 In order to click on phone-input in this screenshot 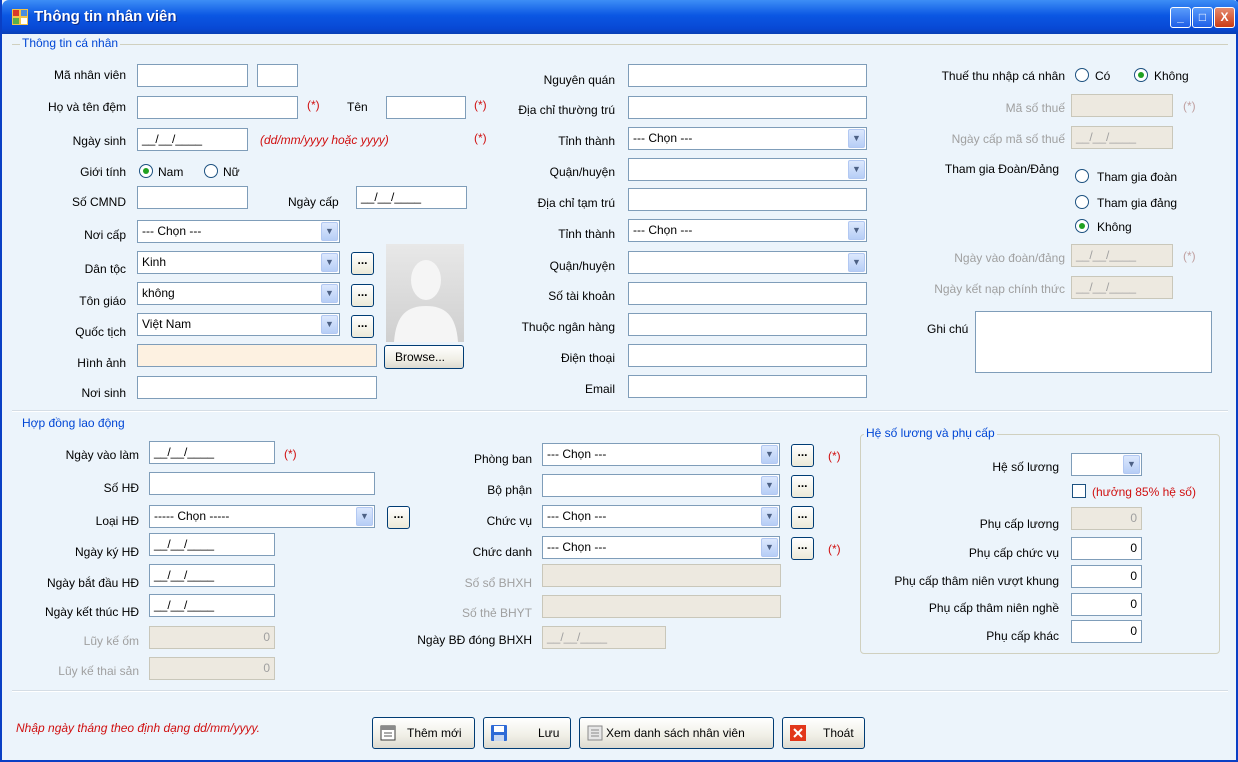, I will do `click(747, 355)`.